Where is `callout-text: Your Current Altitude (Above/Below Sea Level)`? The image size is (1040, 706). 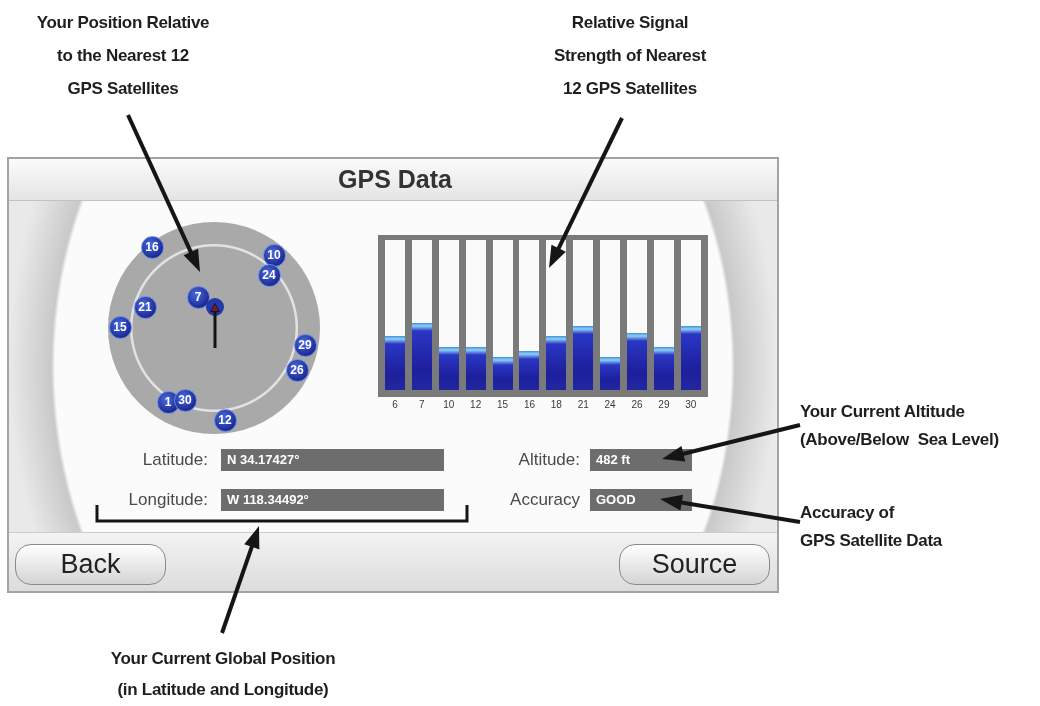 callout-text: Your Current Altitude (Above/Below Sea Level) is located at coordinates (900, 426).